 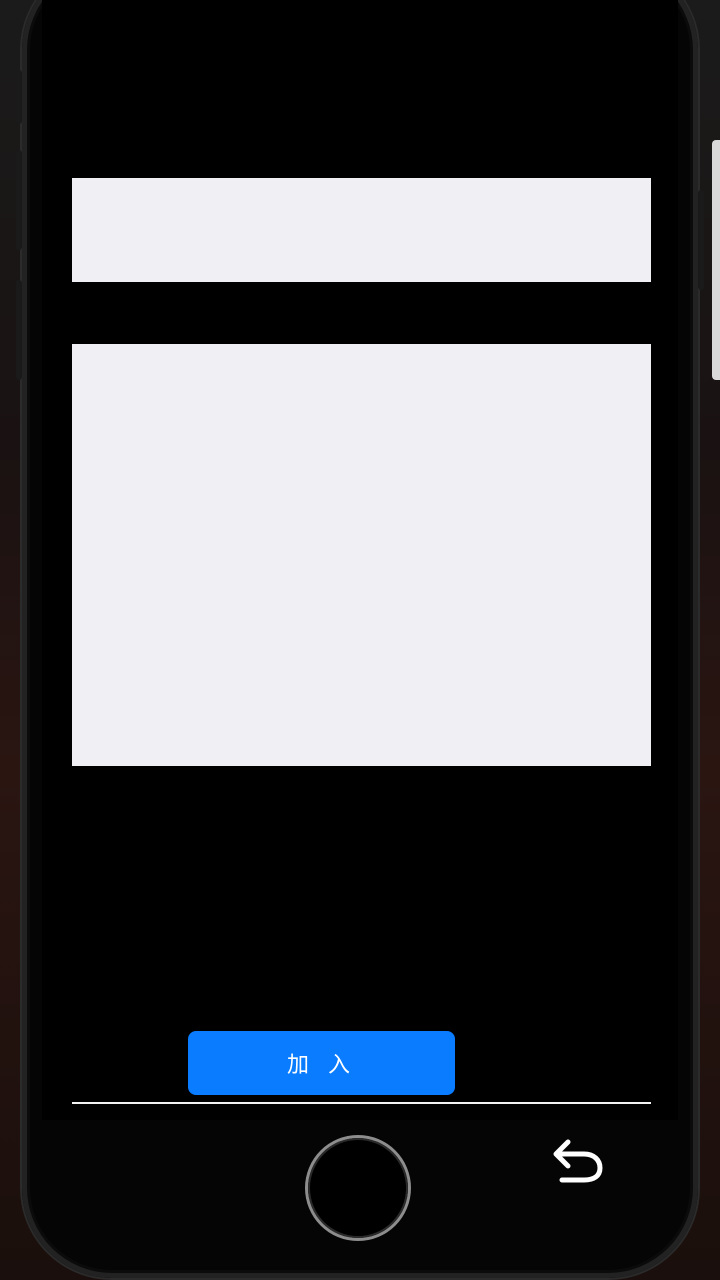 I want to click on join-button: 加 入, so click(x=321, y=1063).